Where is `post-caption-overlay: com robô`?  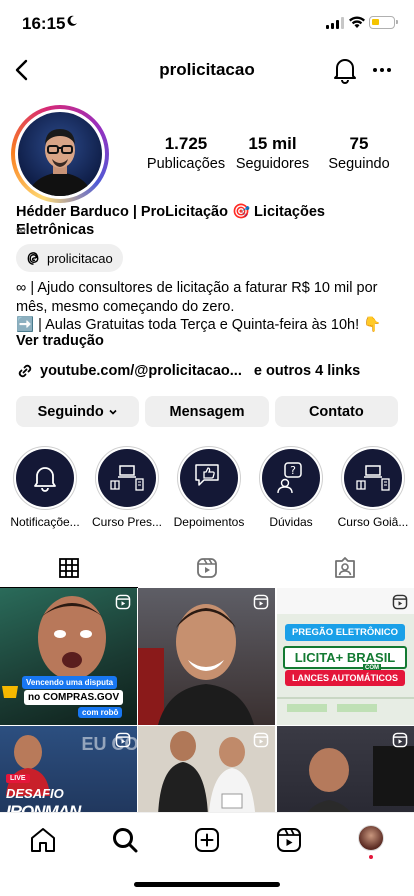
post-caption-overlay: com robô is located at coordinates (100, 712).